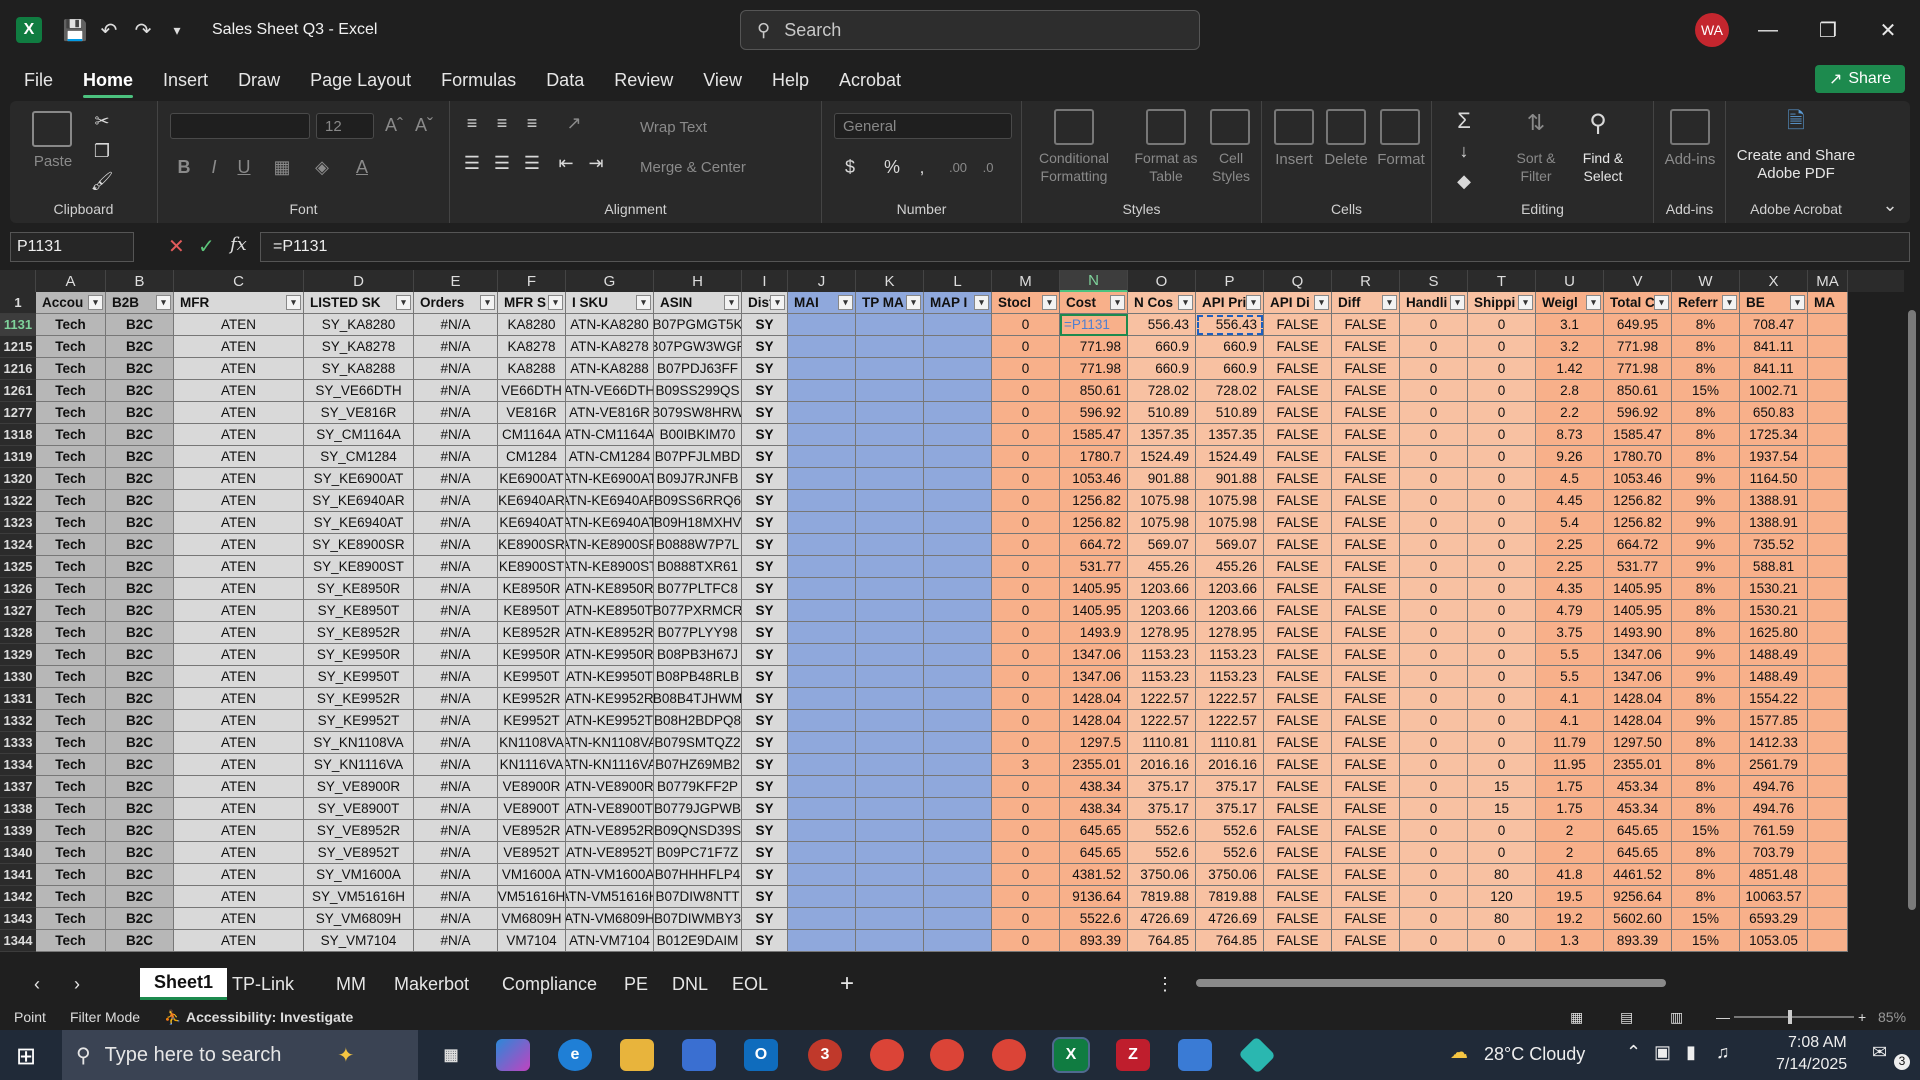 This screenshot has height=1080, width=1920. I want to click on cell: 1222.57, so click(1162, 699).